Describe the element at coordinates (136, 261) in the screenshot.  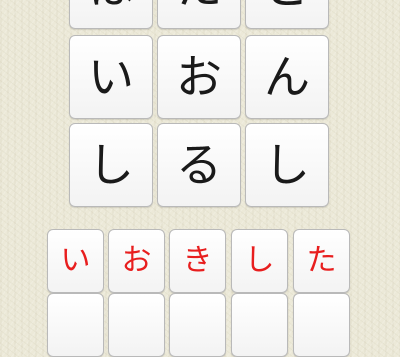
I see `answer-tile: お` at that location.